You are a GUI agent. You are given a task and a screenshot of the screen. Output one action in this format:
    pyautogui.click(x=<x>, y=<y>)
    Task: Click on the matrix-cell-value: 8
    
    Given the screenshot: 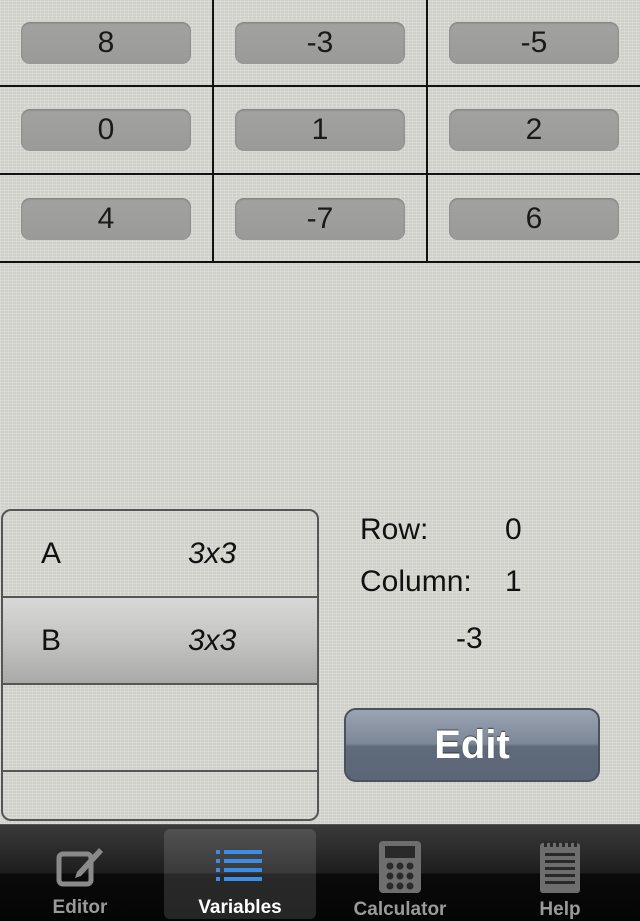 What is the action you would take?
    pyautogui.click(x=106, y=42)
    